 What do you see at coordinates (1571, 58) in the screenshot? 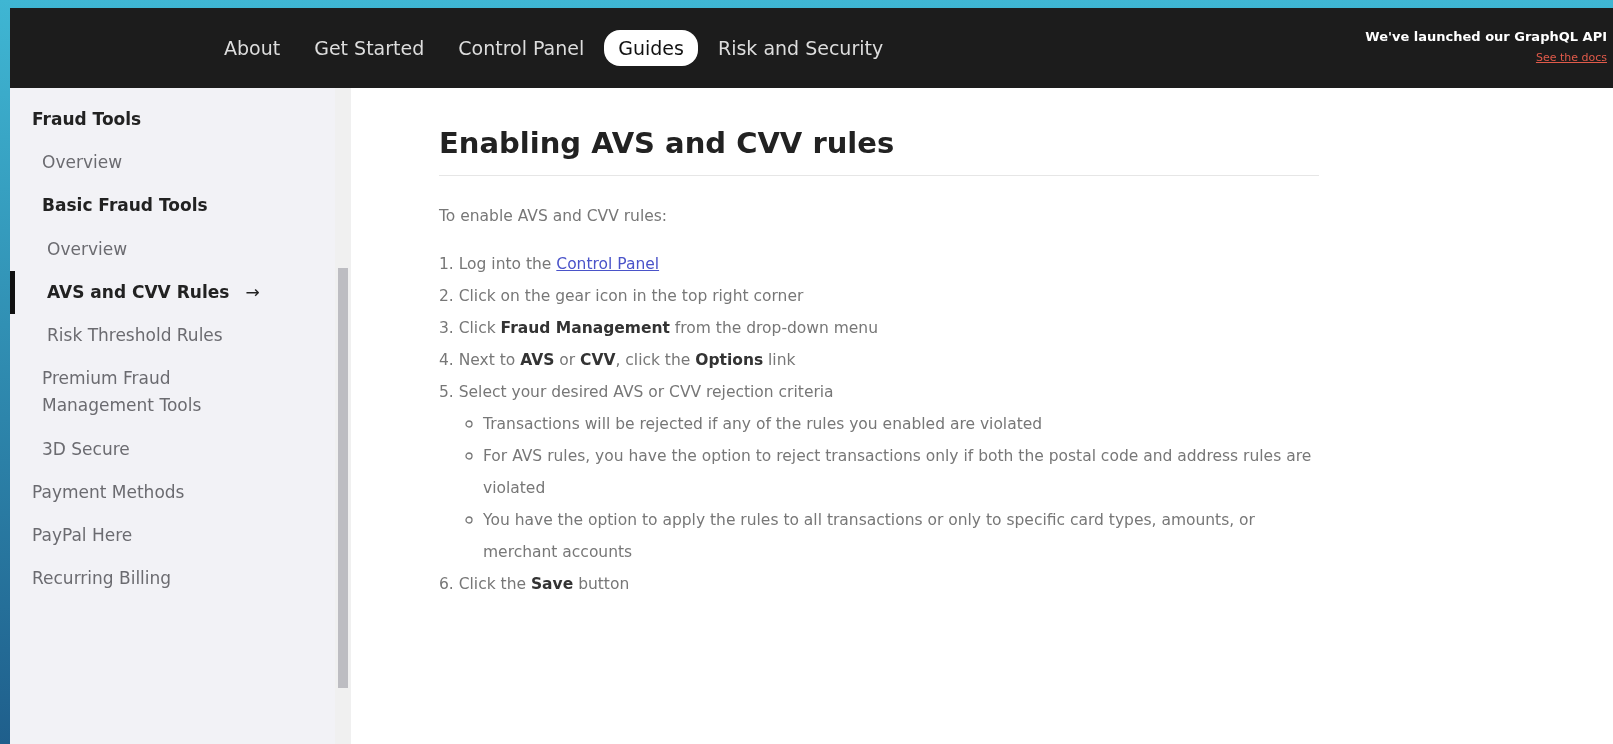
I see `docs-link: See the docs` at bounding box center [1571, 58].